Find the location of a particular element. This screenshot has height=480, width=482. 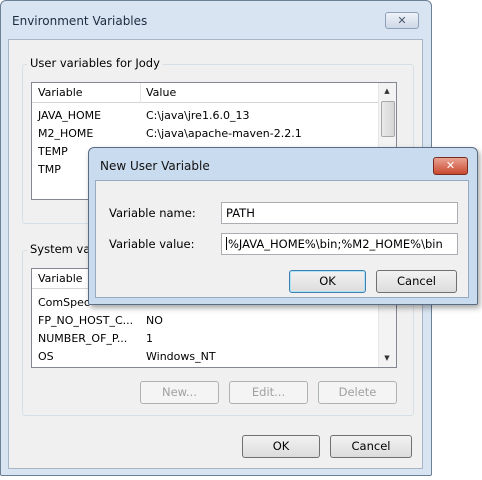

dialog-cancel-button: Cancel is located at coordinates (416, 281).